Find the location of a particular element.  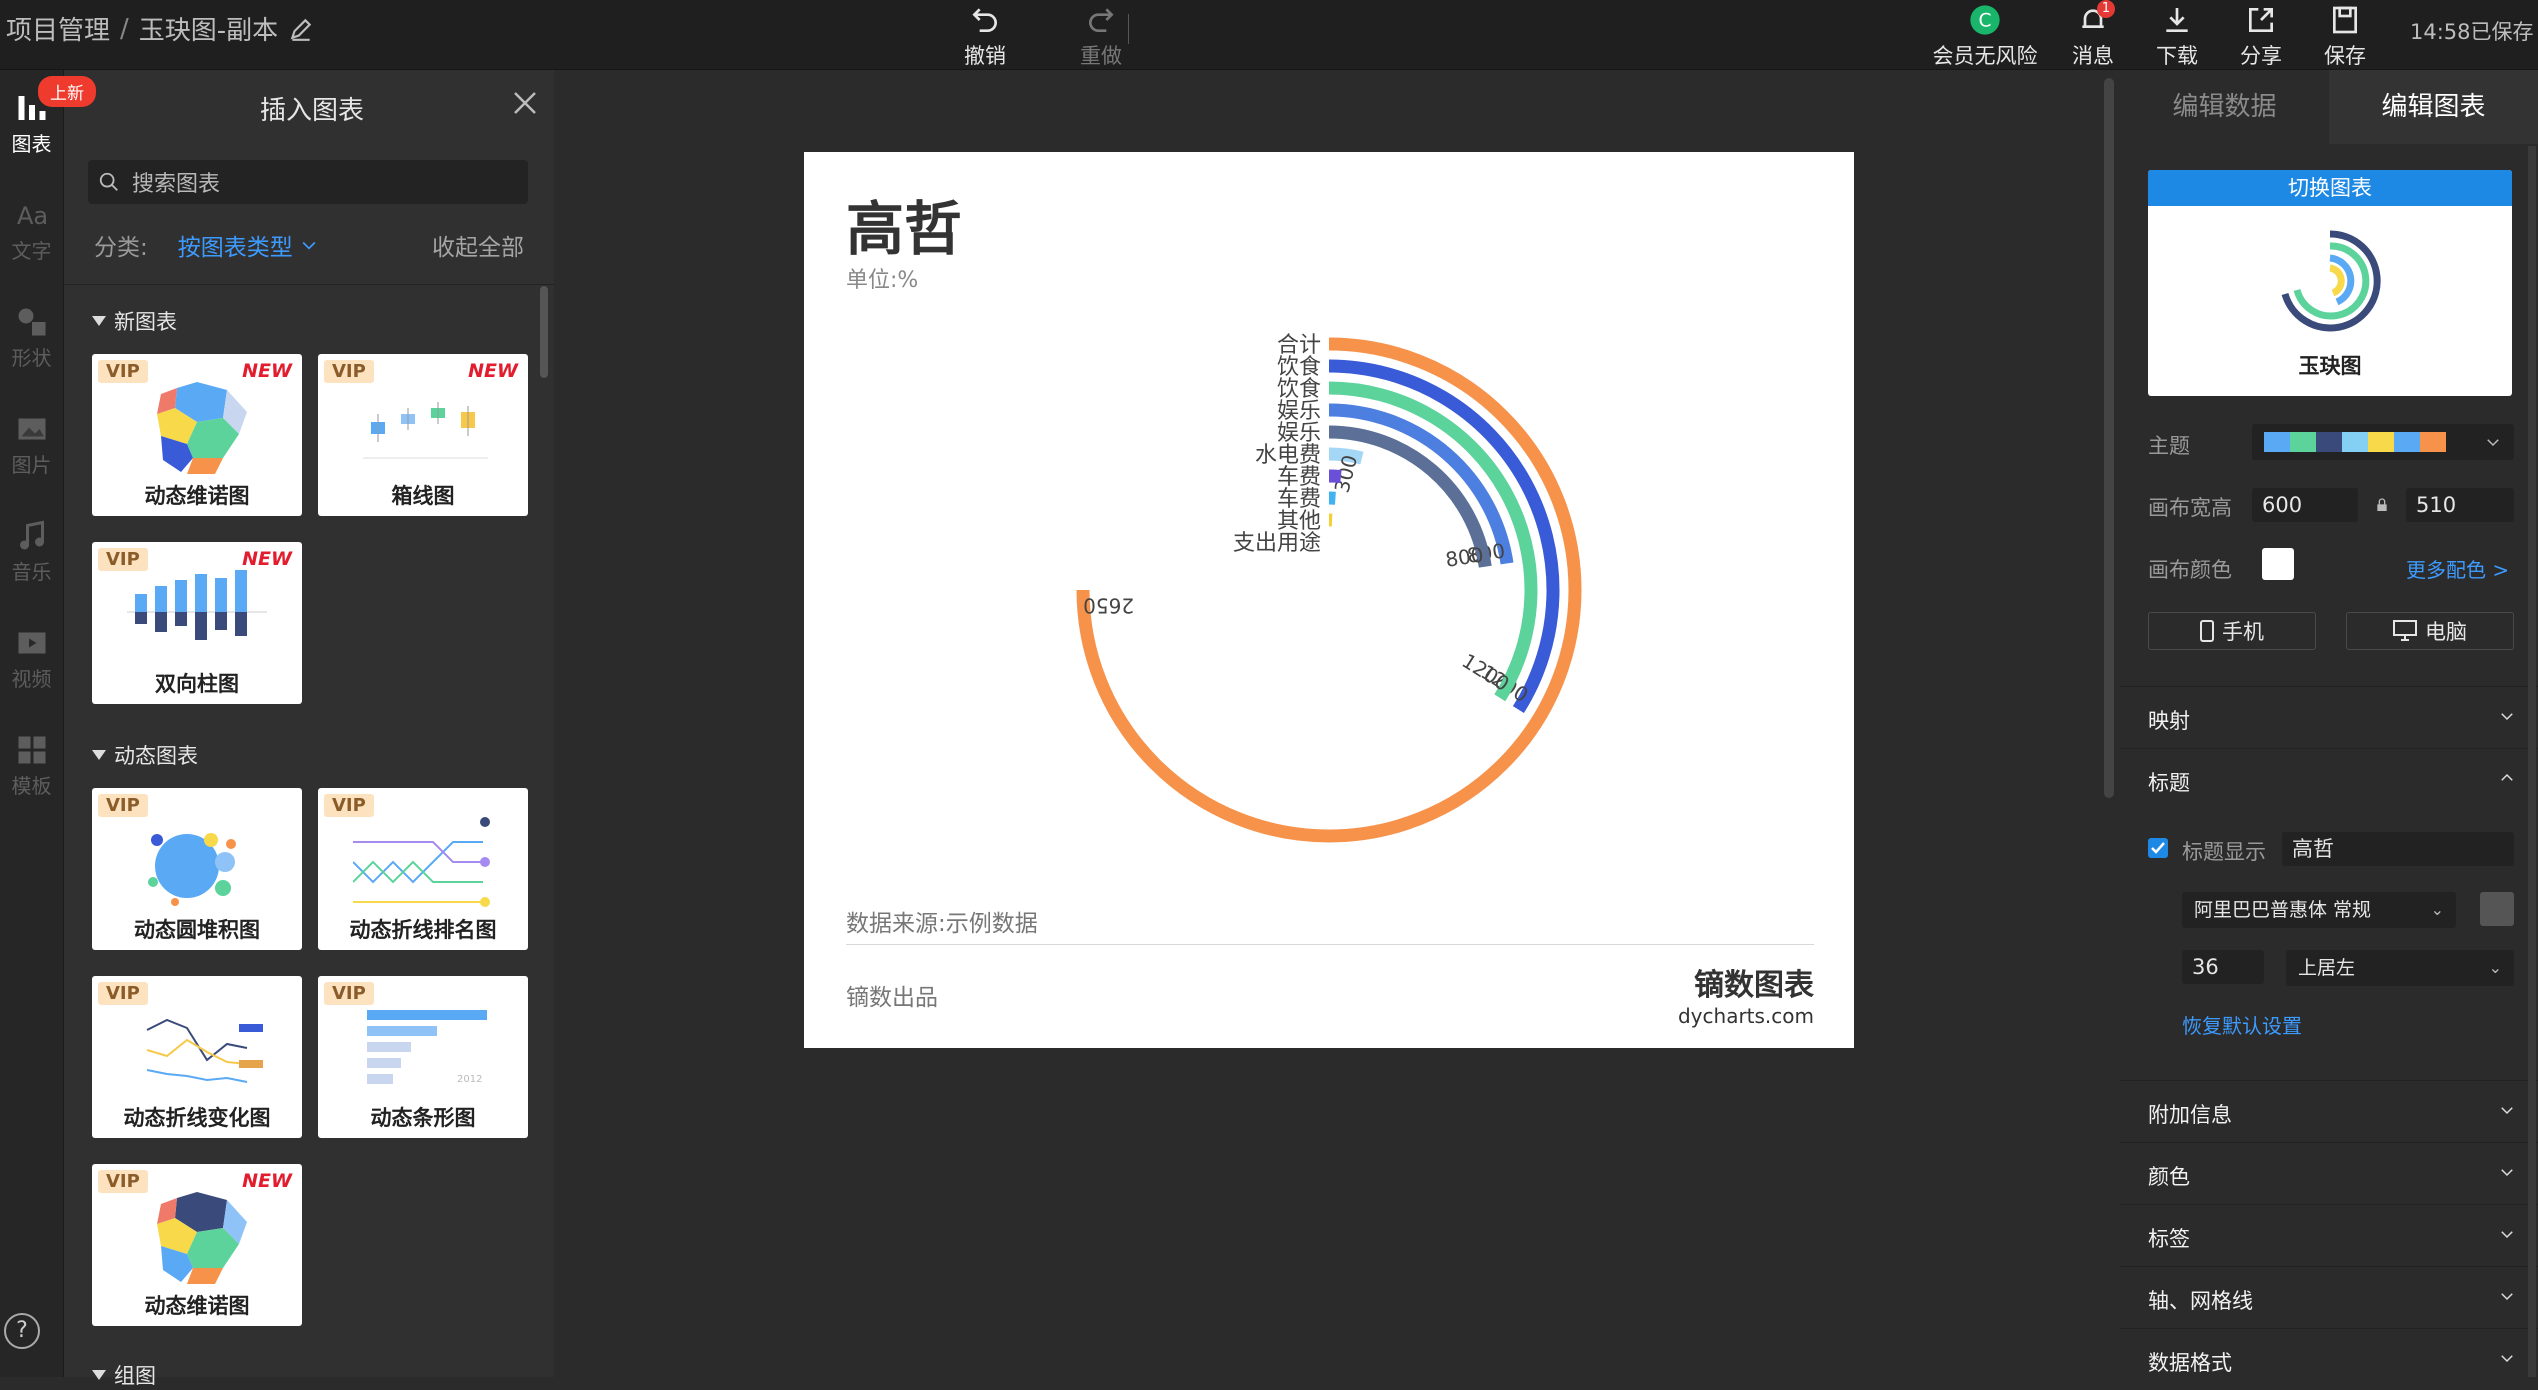

svg-text: Aa is located at coordinates (32, 216).